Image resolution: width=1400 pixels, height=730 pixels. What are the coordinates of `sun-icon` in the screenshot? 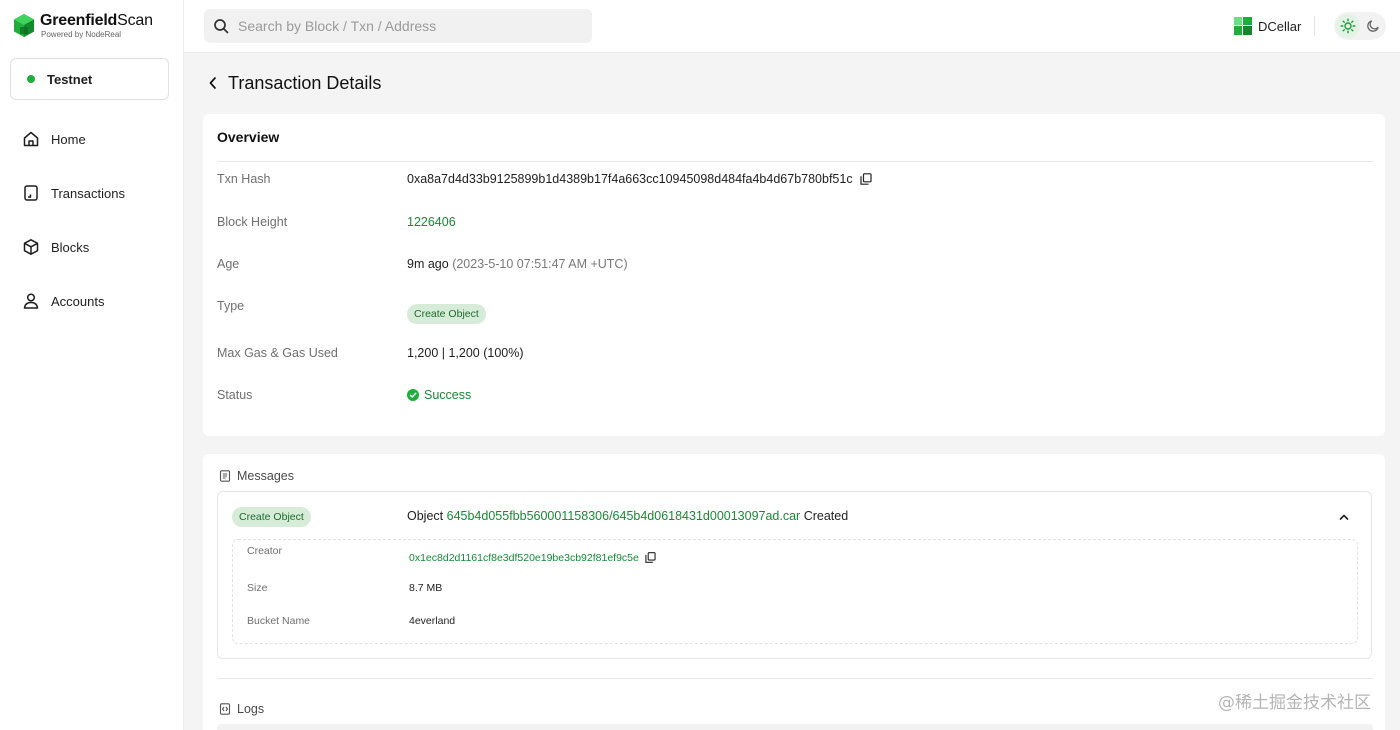 It's located at (1348, 26).